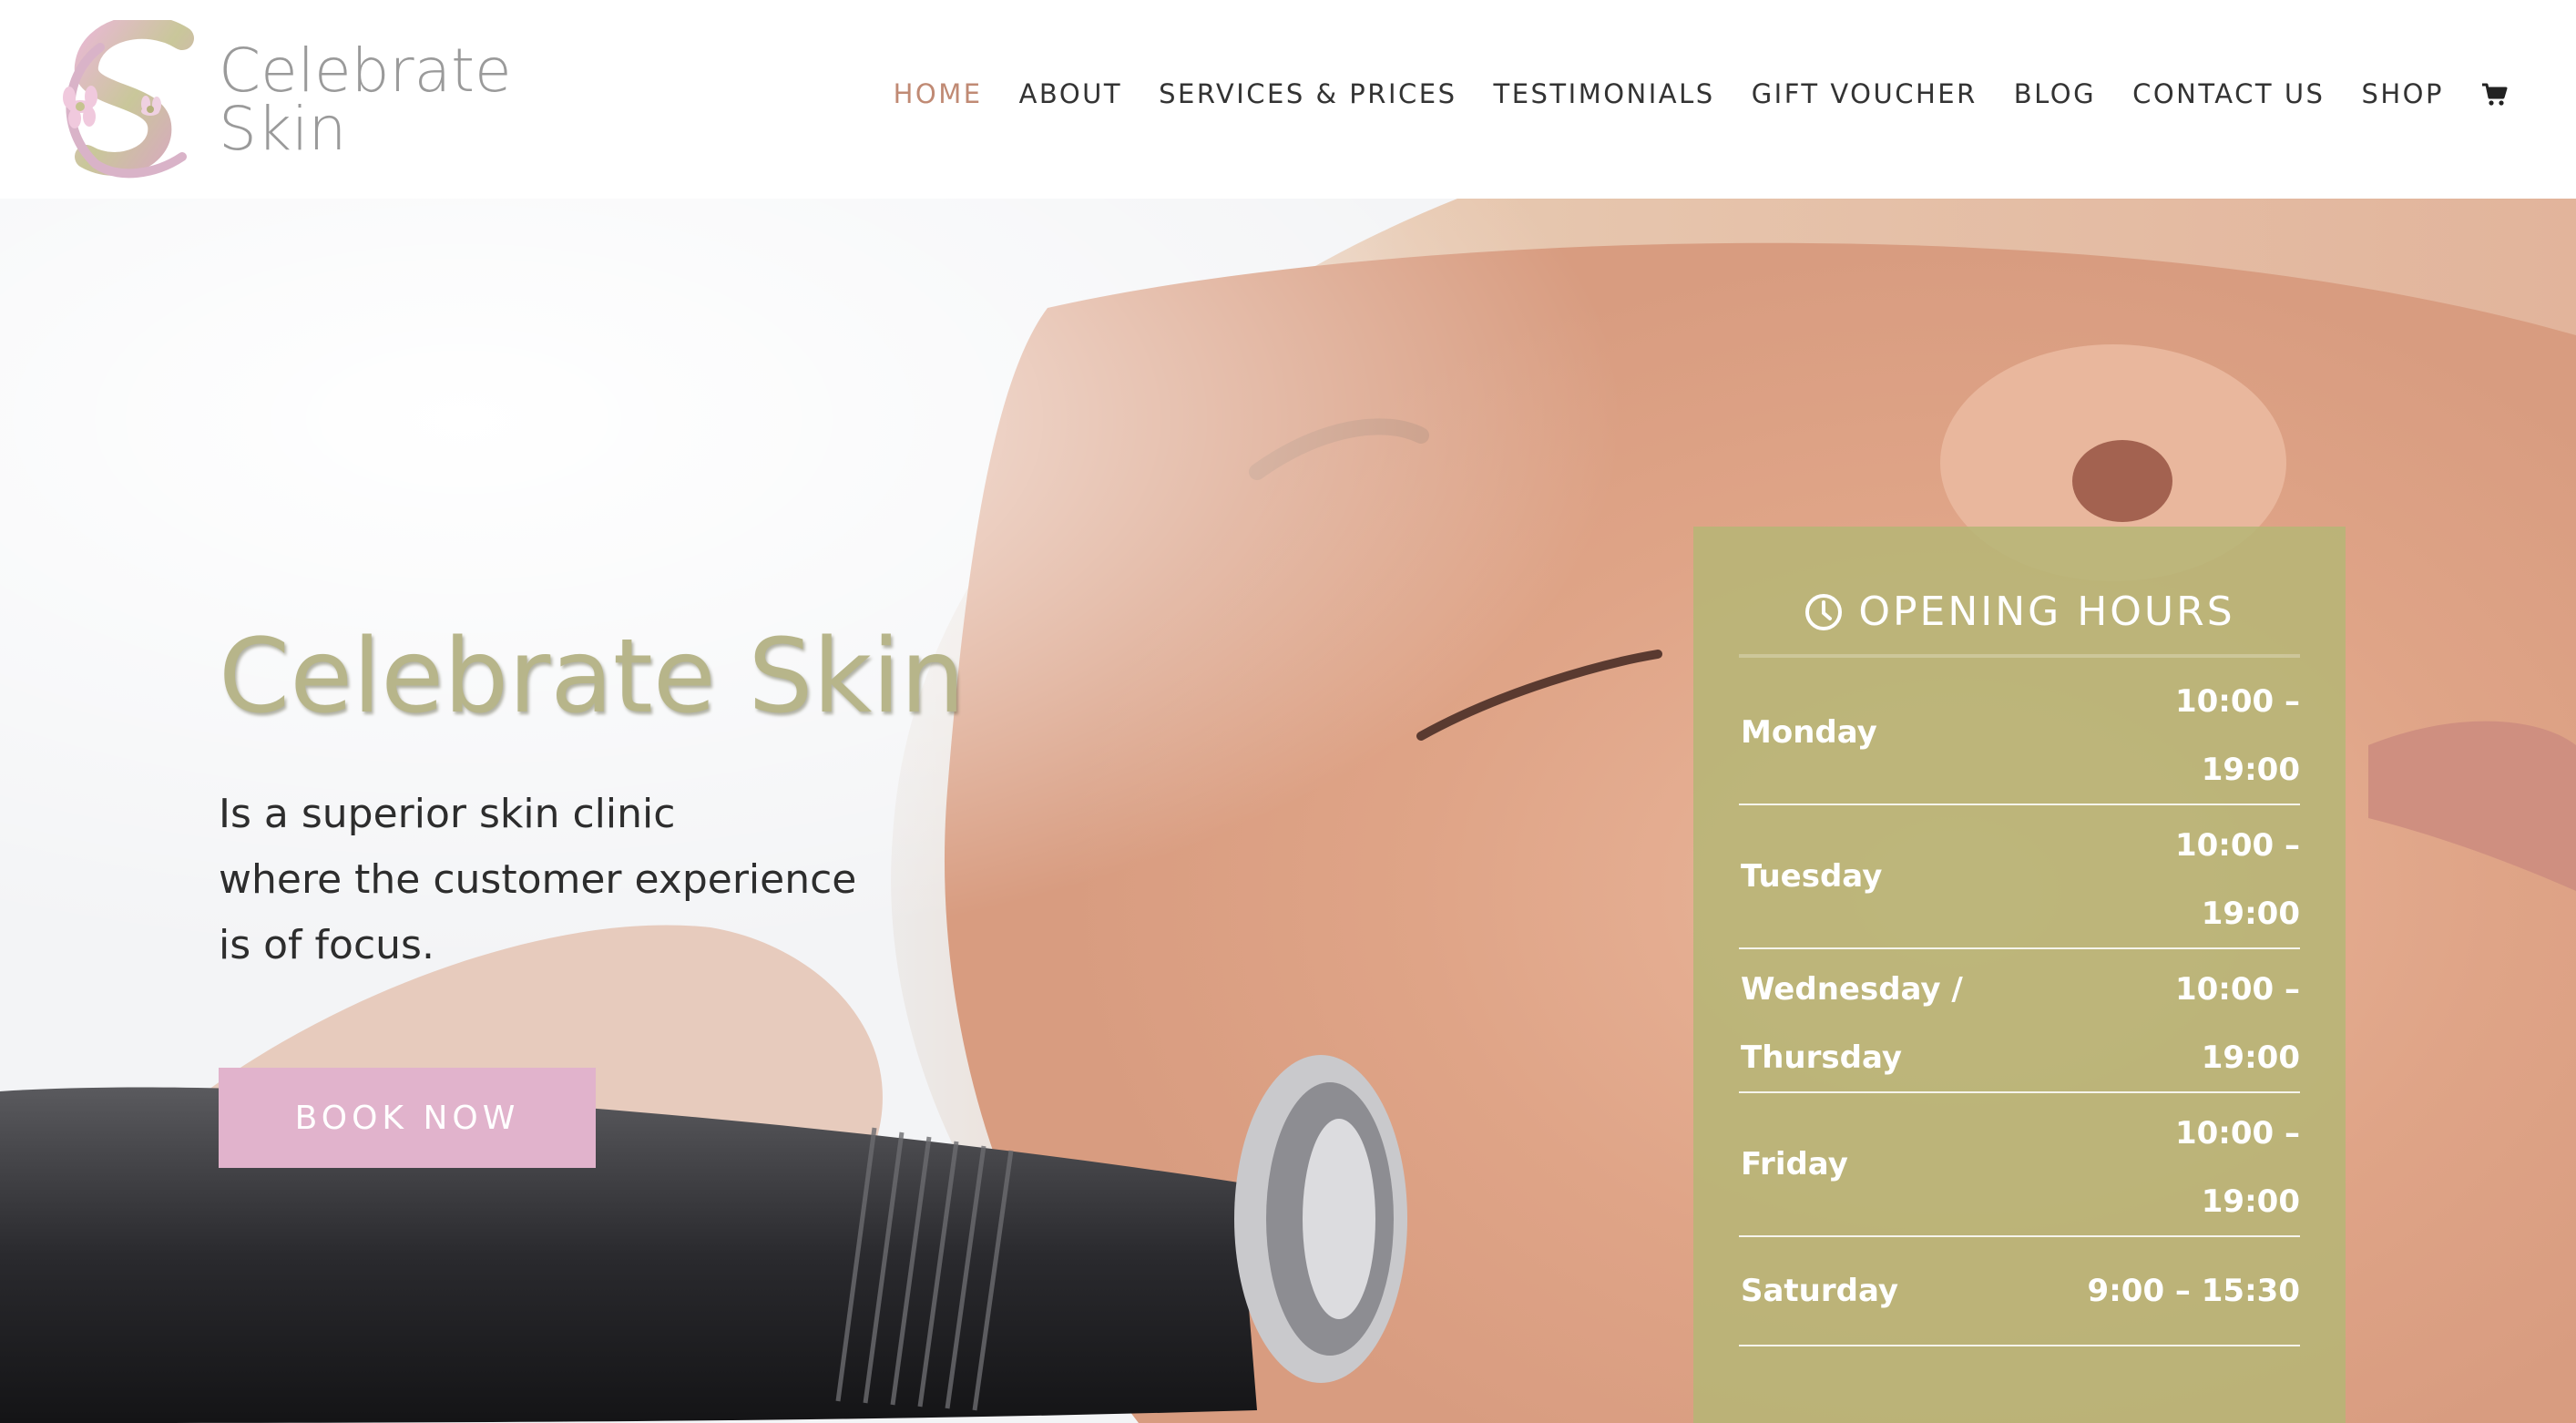 The width and height of the screenshot is (2576, 1423). What do you see at coordinates (1794, 1164) in the screenshot?
I see `hours-day: Friday` at bounding box center [1794, 1164].